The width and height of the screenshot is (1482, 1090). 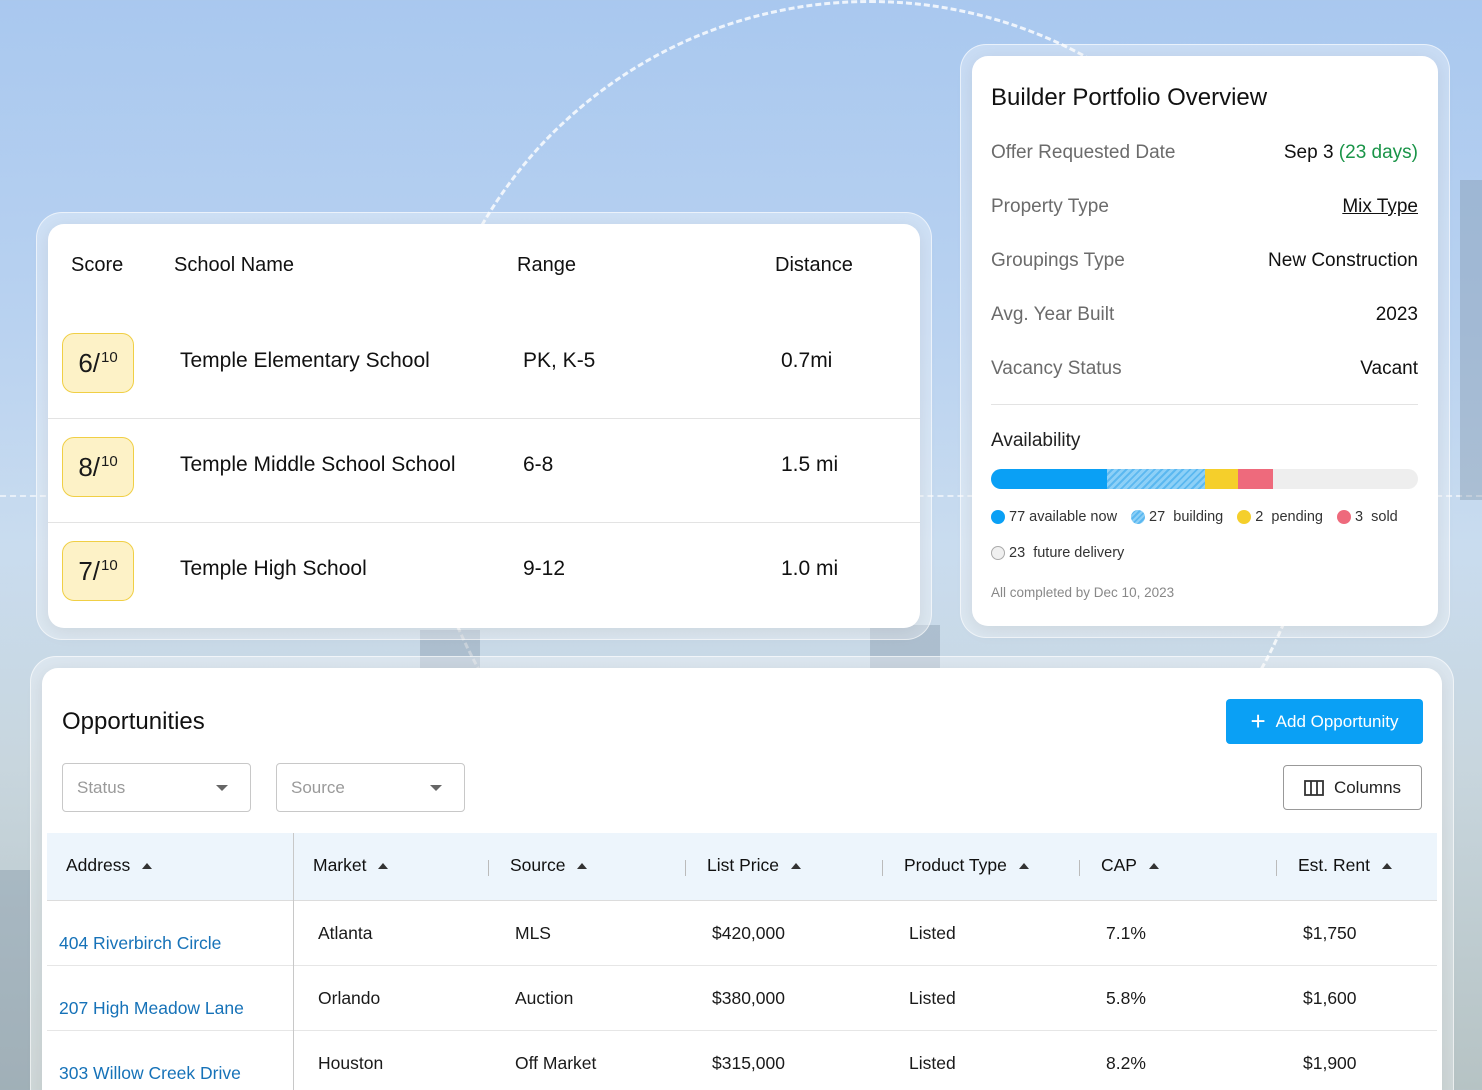 I want to click on bar-segment-sold, so click(x=1255, y=479).